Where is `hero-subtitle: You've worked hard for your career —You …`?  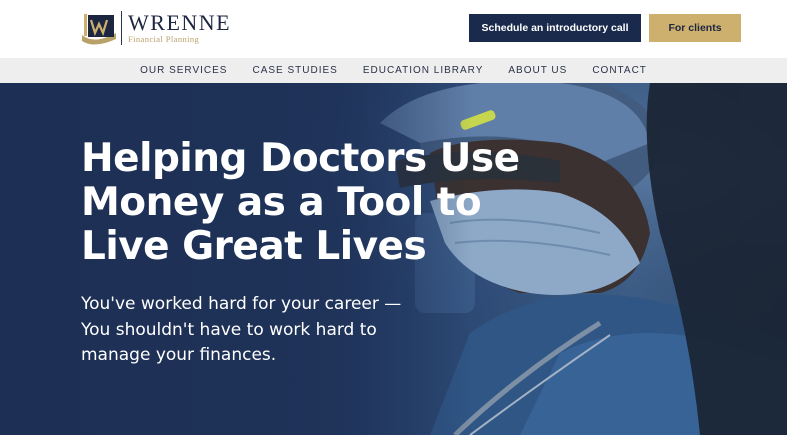
hero-subtitle: You've worked hard for your career —You … is located at coordinates (241, 329).